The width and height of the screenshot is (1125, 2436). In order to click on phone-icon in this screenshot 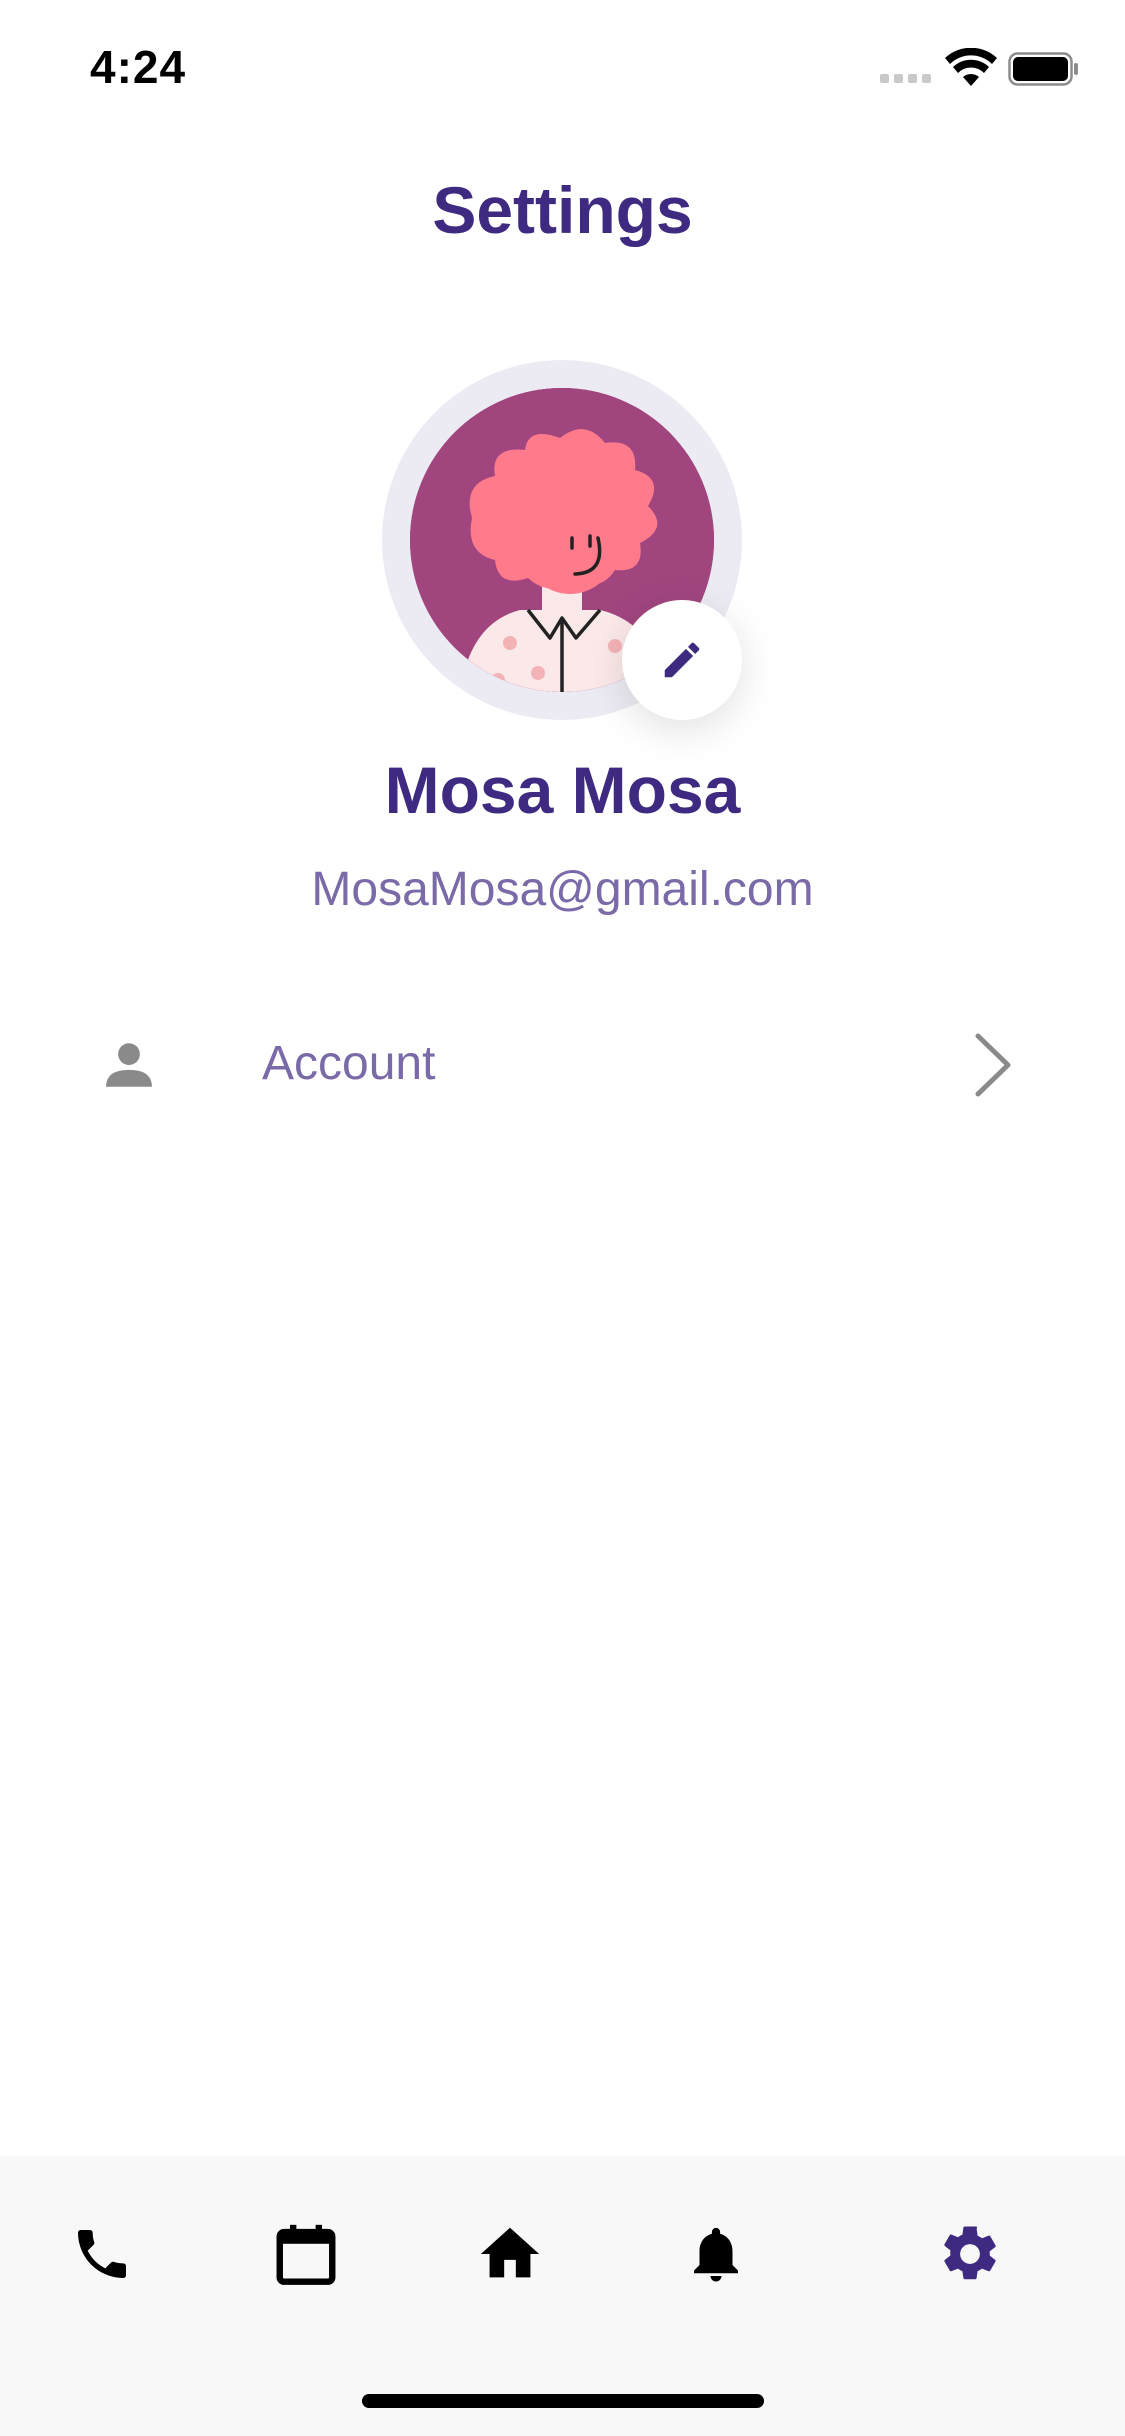, I will do `click(102, 2254)`.